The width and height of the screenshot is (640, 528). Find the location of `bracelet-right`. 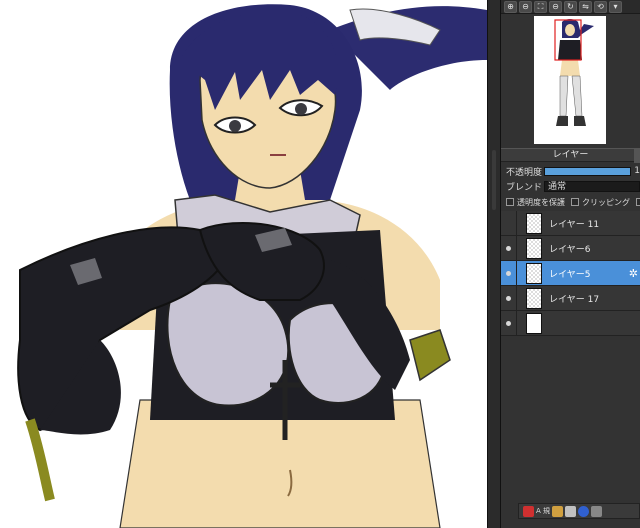

bracelet-right is located at coordinates (430, 355).